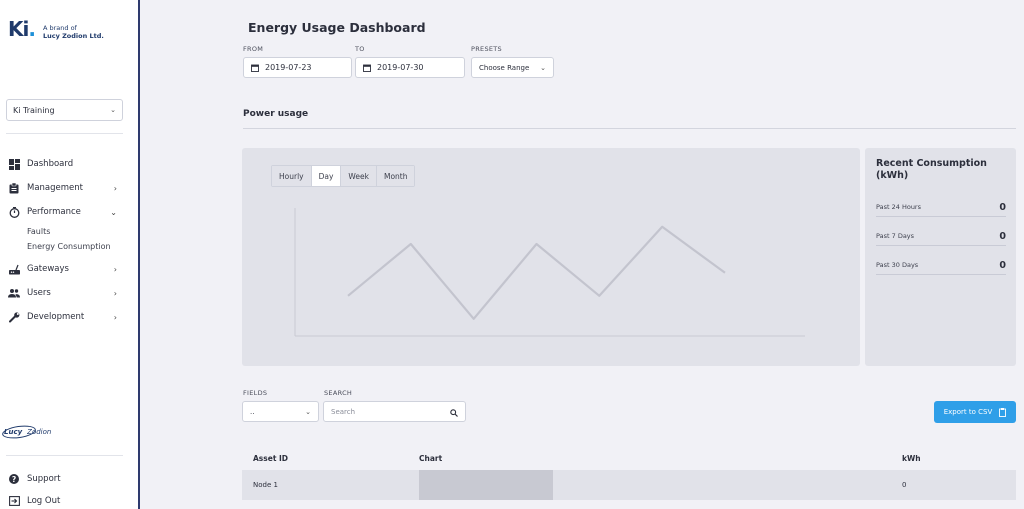  What do you see at coordinates (48, 269) in the screenshot?
I see `sidebar-item-label: Gateways` at bounding box center [48, 269].